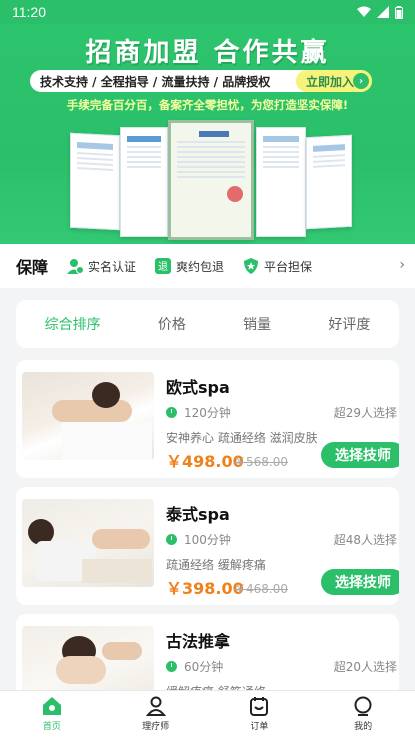 The width and height of the screenshot is (415, 737). What do you see at coordinates (207, 53) in the screenshot?
I see `banner-title: 招商加盟 合作共赢` at bounding box center [207, 53].